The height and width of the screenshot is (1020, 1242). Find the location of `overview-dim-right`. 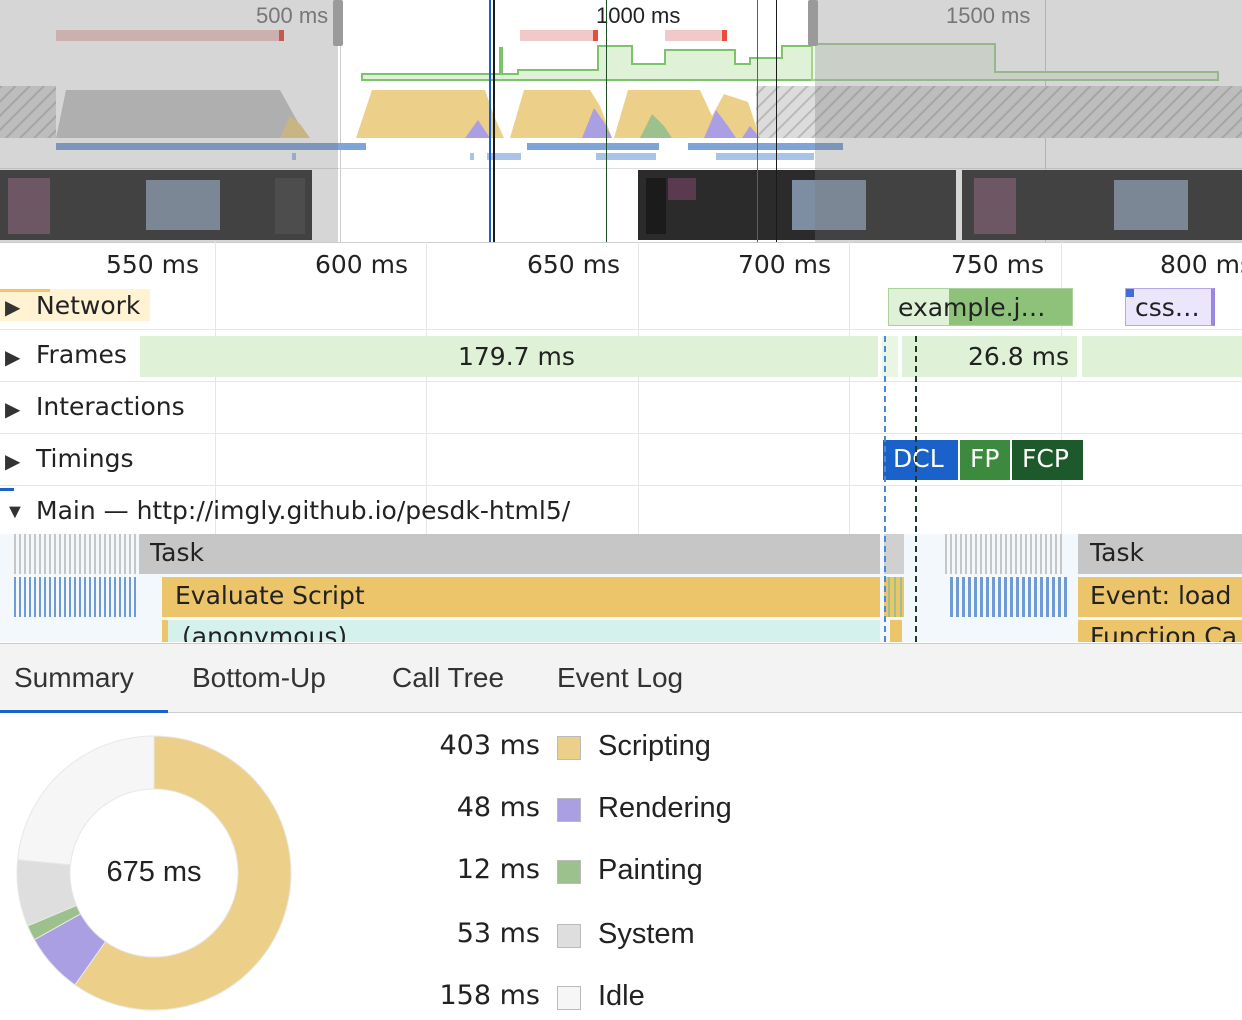

overview-dim-right is located at coordinates (1028, 121).